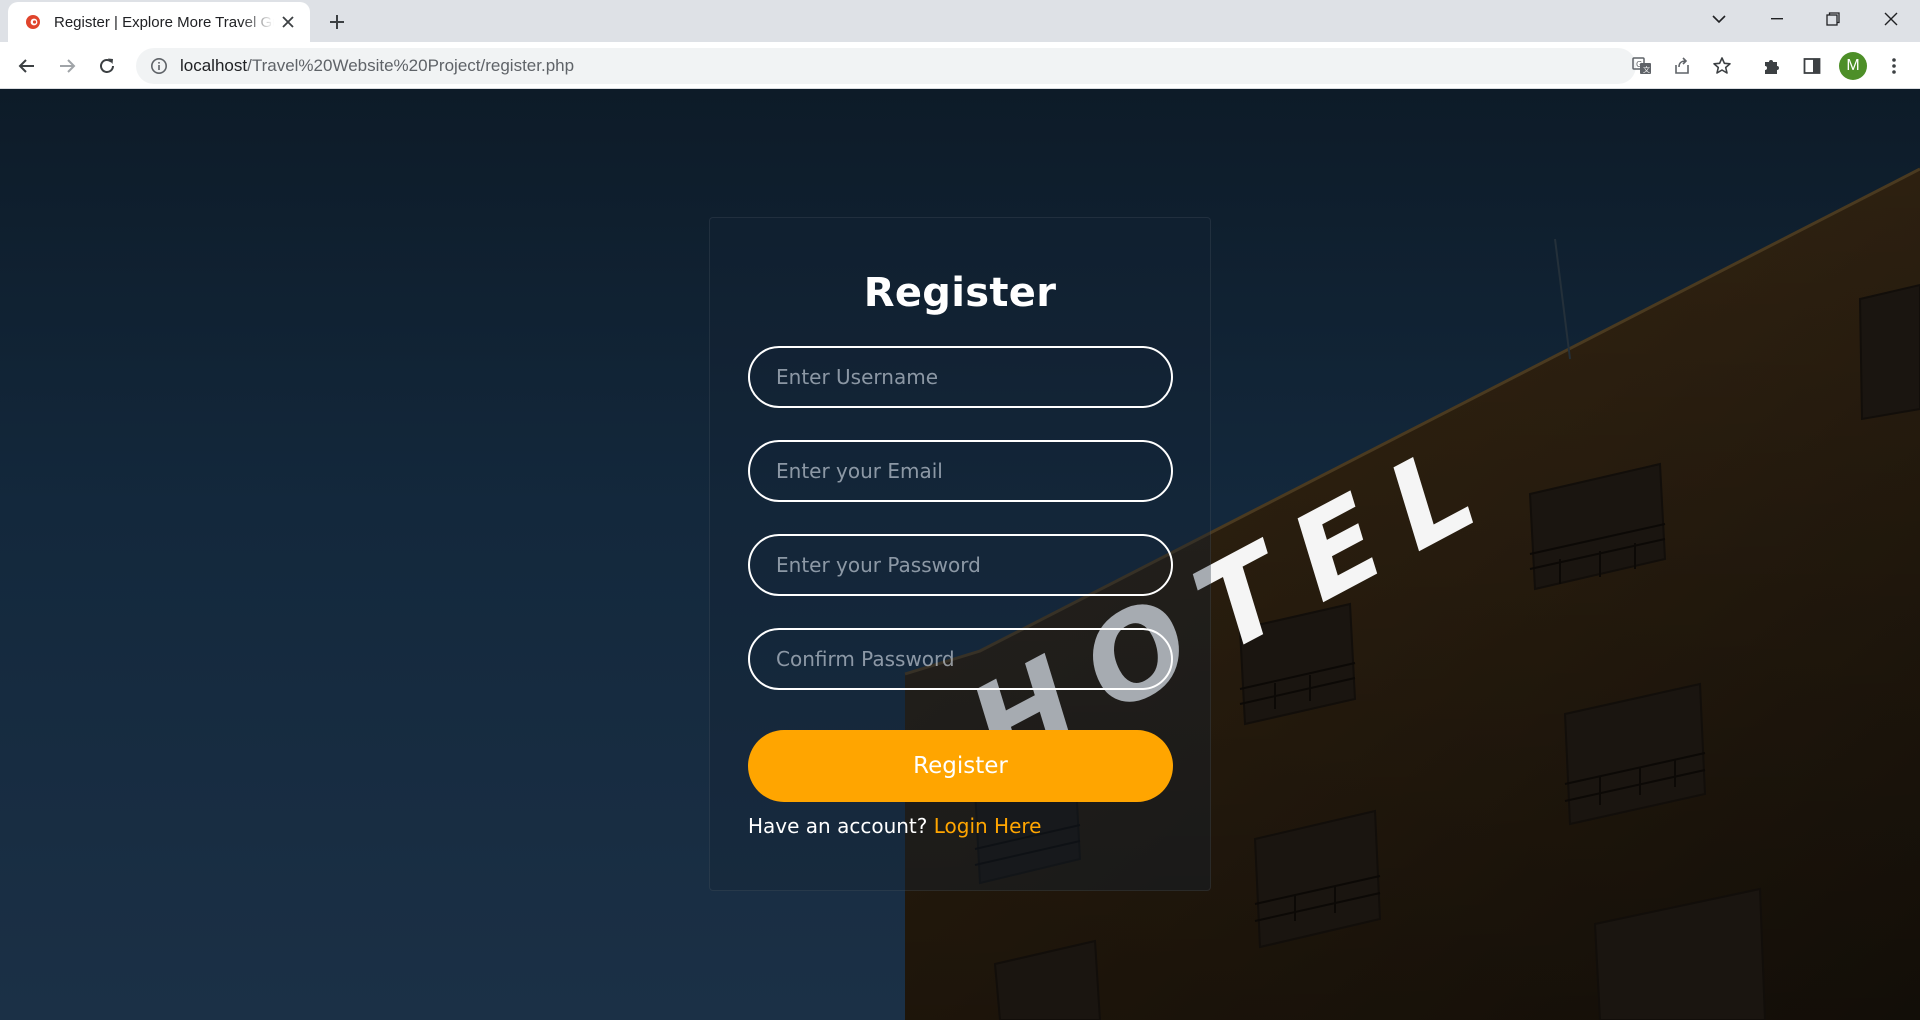 Image resolution: width=1920 pixels, height=1020 pixels. I want to click on bookmark-star-icon, so click(1722, 66).